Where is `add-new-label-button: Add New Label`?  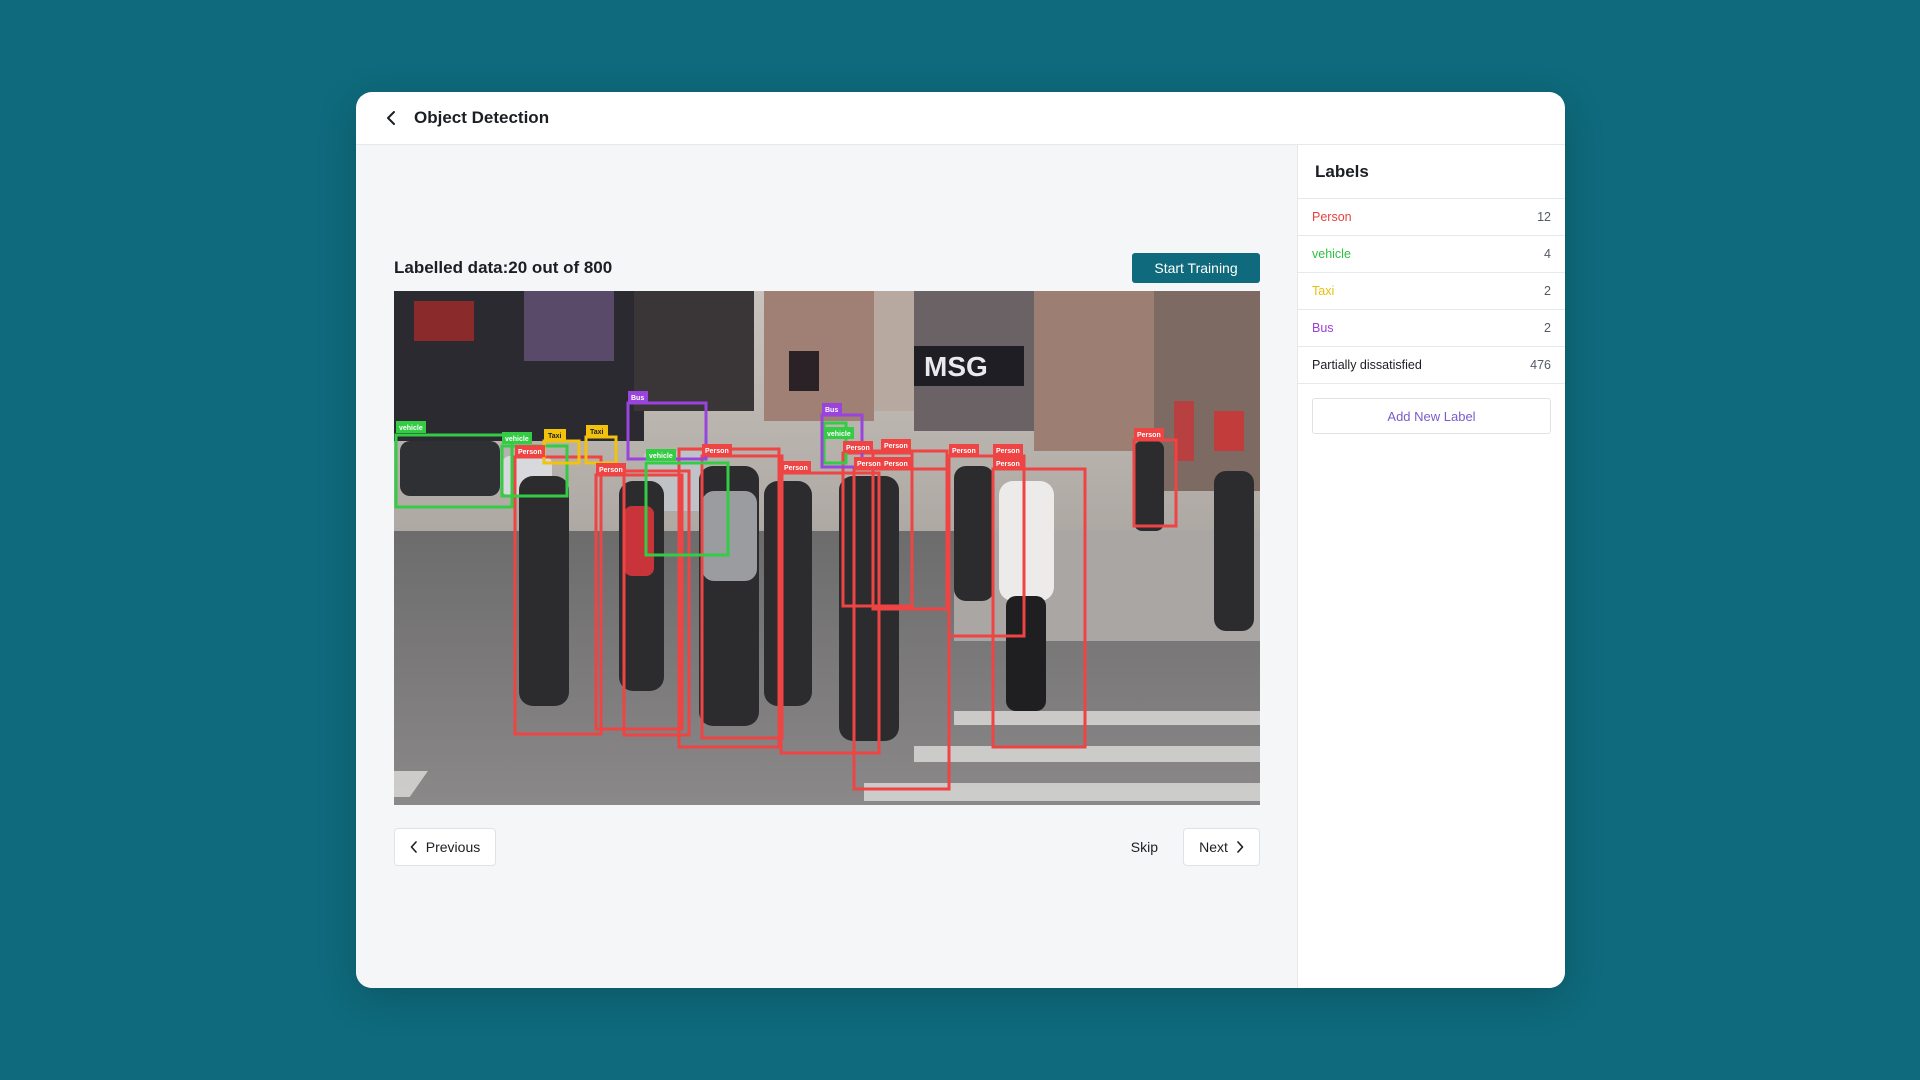
add-new-label-button: Add New Label is located at coordinates (1431, 416).